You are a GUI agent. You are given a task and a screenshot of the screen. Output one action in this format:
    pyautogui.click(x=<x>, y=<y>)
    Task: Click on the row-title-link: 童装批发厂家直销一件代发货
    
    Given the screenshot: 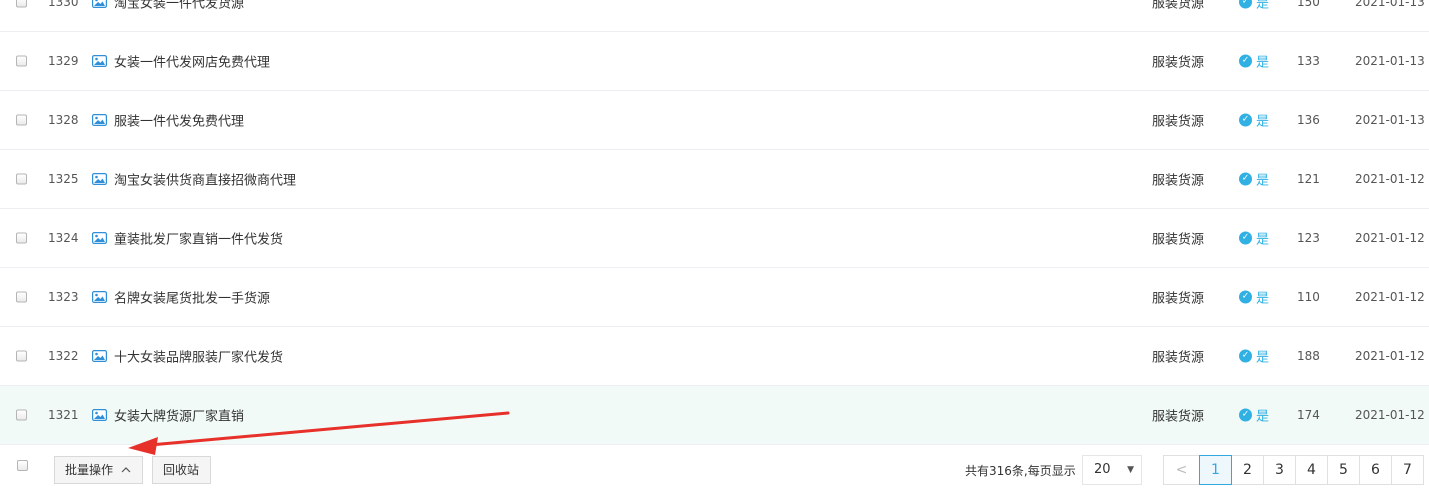 What is the action you would take?
    pyautogui.click(x=198, y=238)
    